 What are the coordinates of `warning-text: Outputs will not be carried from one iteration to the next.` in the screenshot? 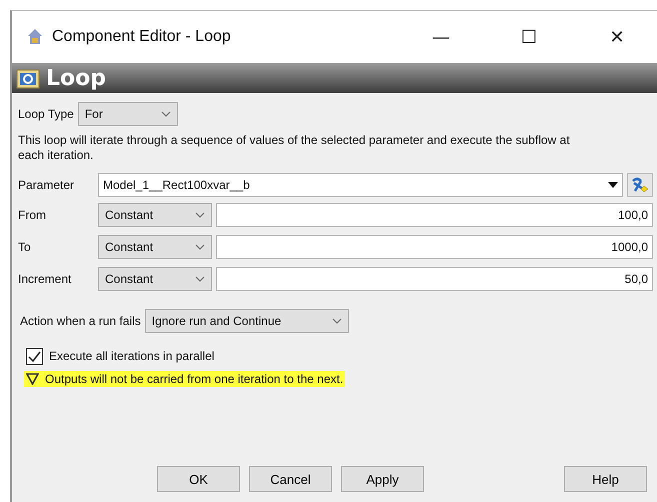 It's located at (194, 379).